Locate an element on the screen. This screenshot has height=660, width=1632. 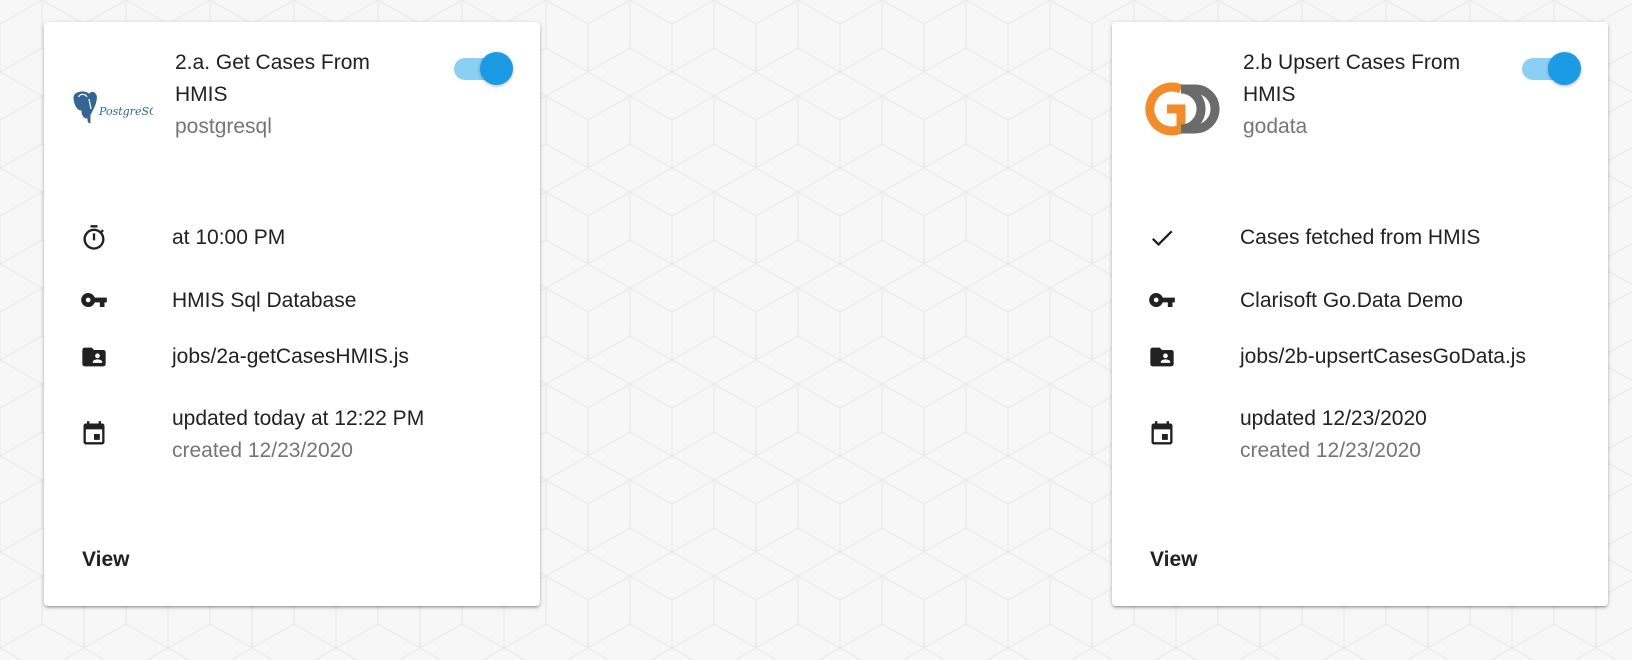
godata-logo is located at coordinates (1179, 109).